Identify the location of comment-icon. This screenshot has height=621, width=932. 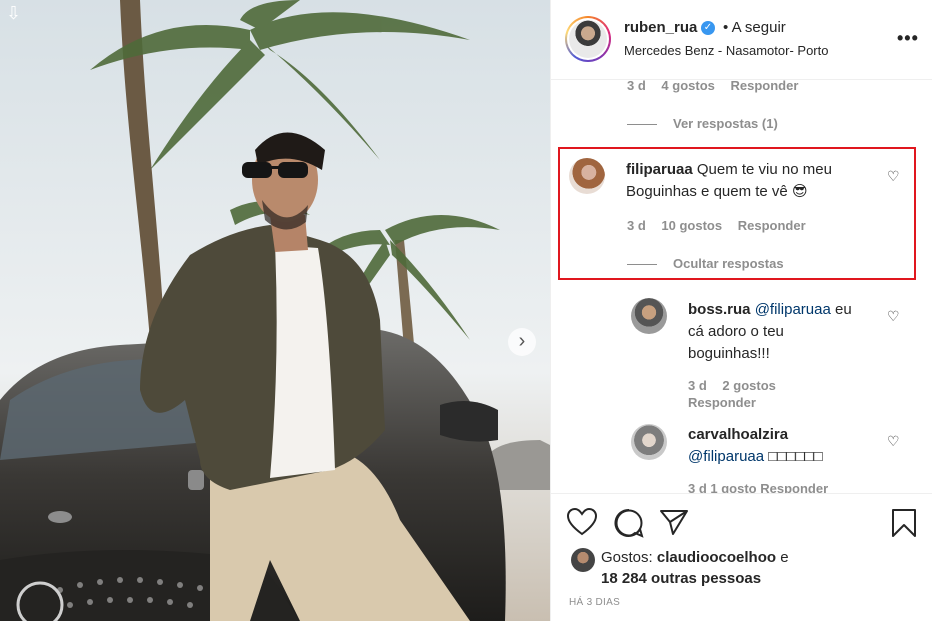
(629, 523).